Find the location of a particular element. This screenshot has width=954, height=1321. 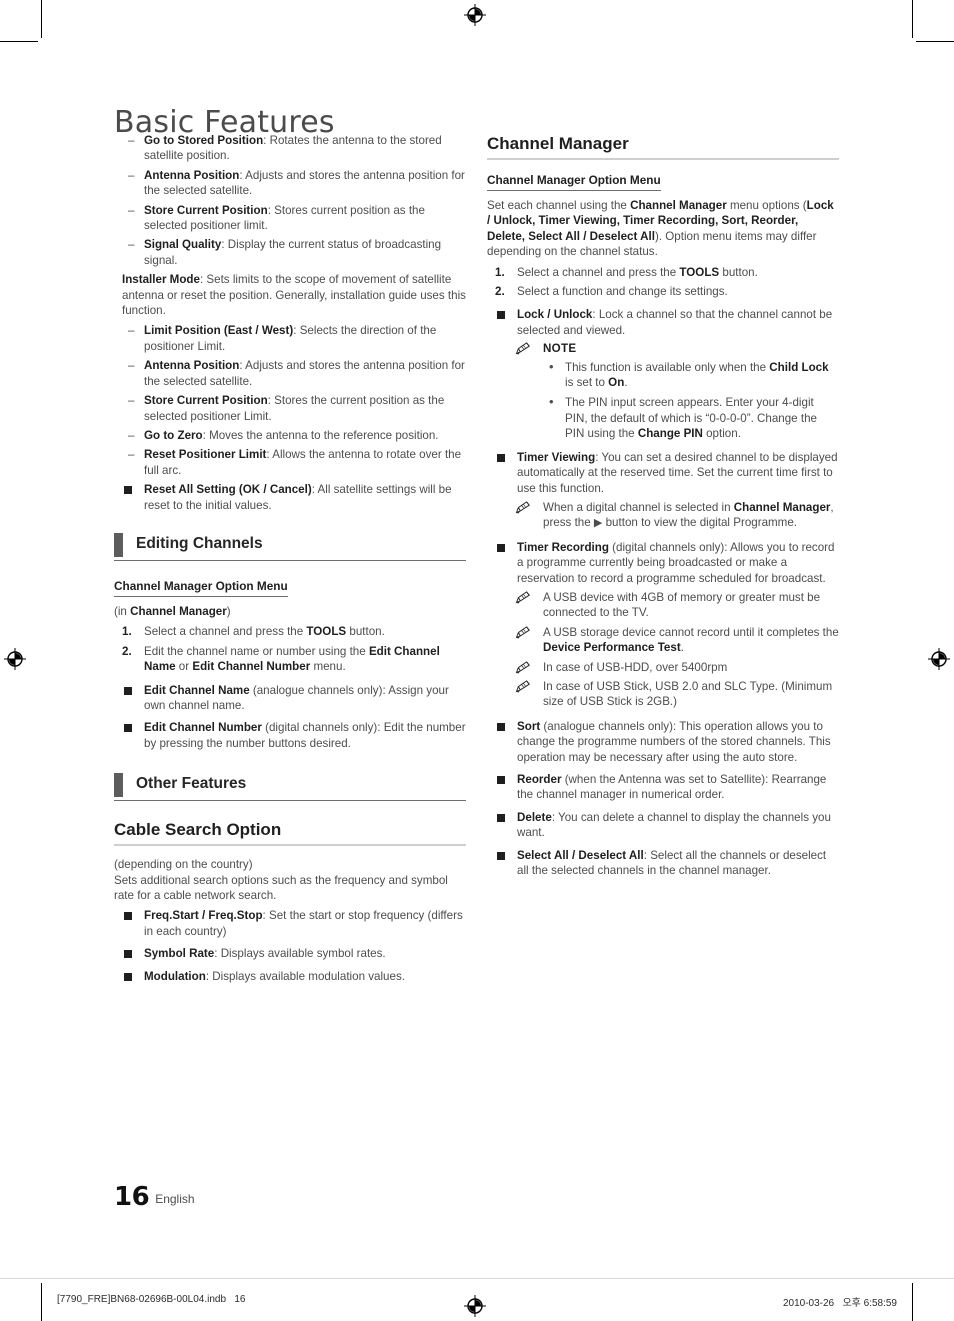

list-item-text: Displays available modulation values. is located at coordinates (308, 976).